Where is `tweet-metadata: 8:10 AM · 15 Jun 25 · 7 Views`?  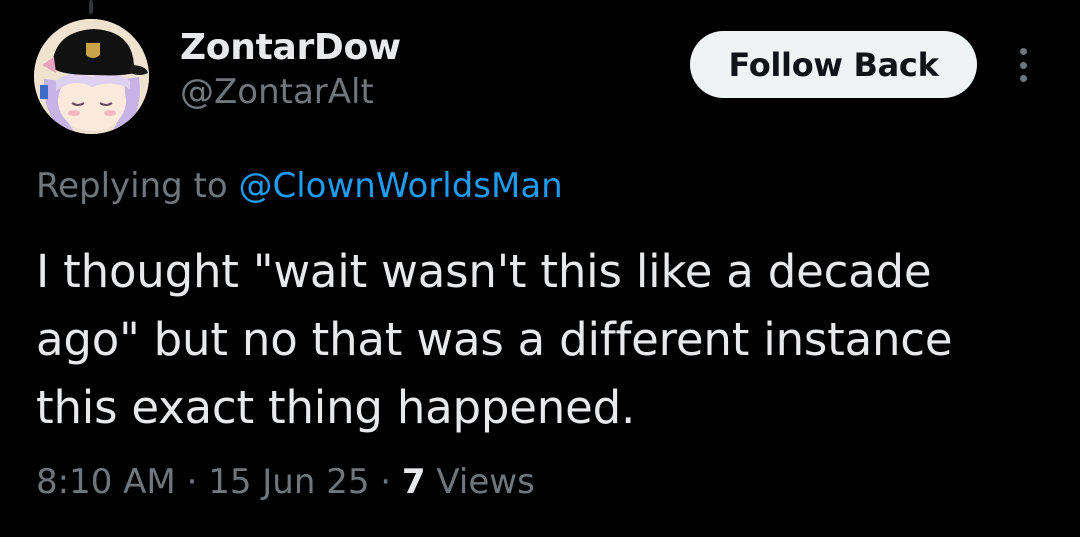
tweet-metadata: 8:10 AM · 15 Jun 25 · 7 Views is located at coordinates (285, 482).